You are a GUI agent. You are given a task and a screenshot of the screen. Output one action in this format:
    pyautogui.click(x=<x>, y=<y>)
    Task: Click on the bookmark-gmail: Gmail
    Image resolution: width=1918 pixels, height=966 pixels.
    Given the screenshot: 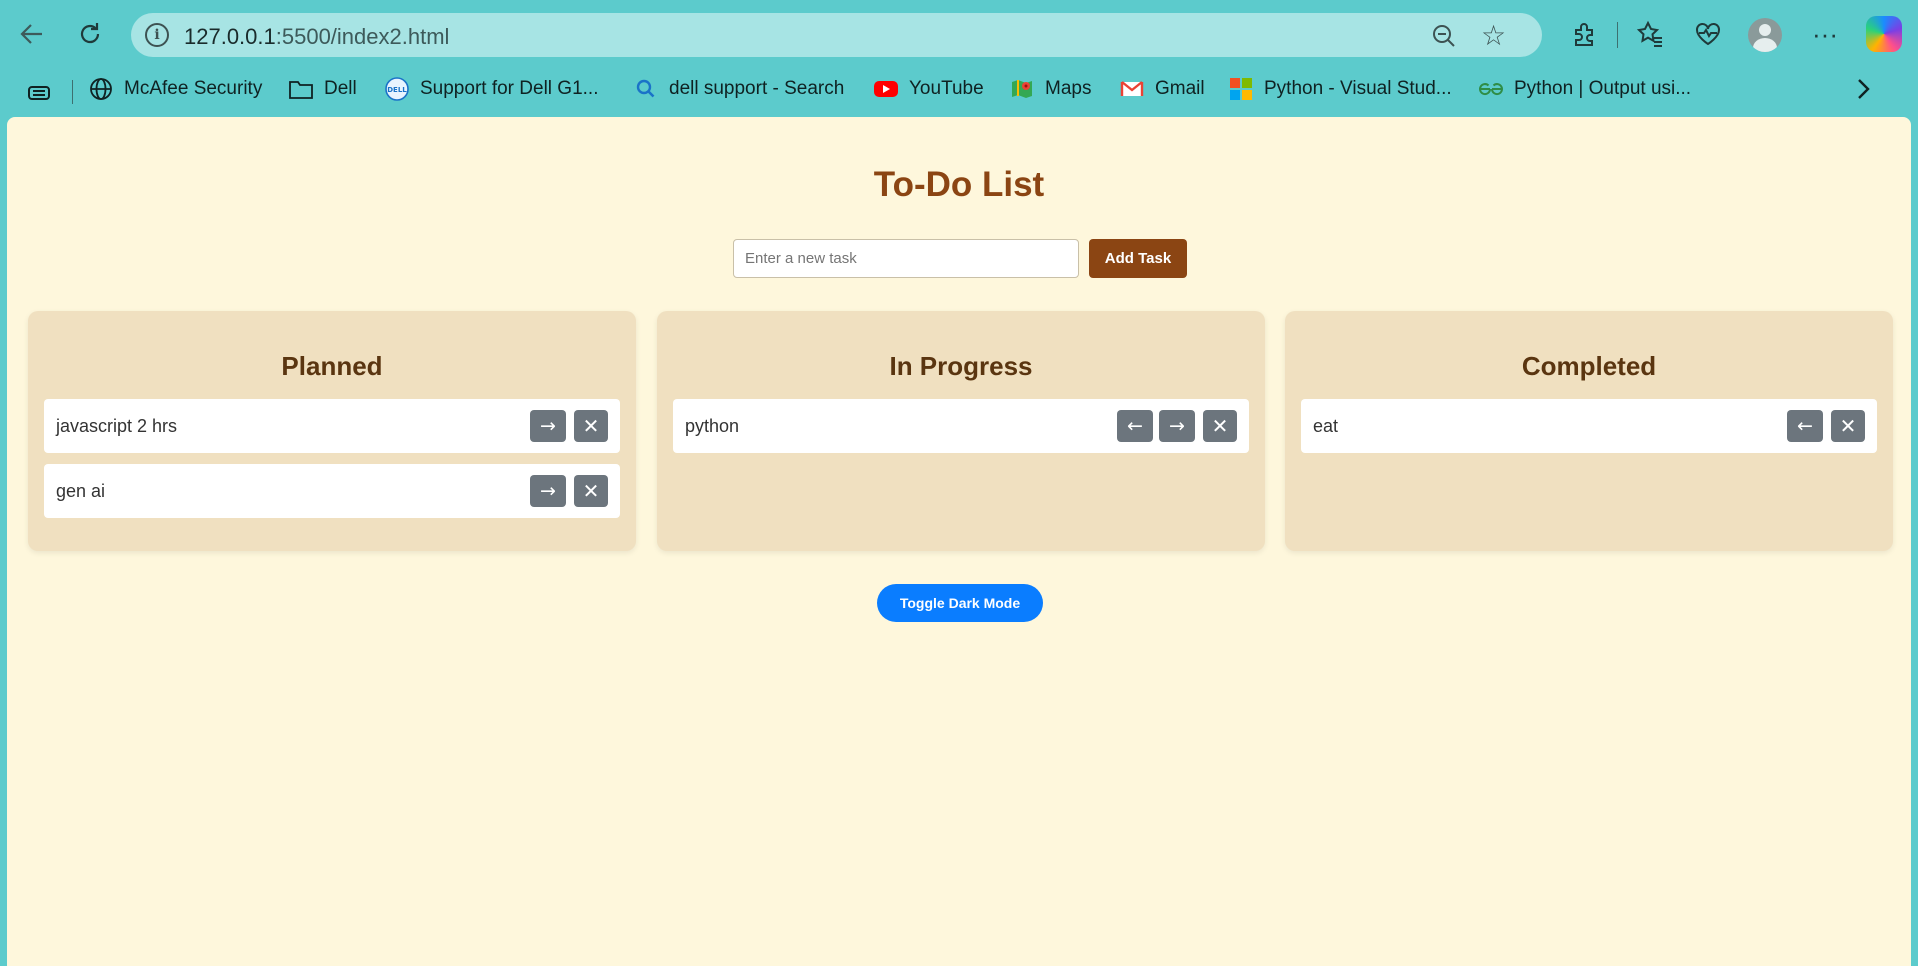 What is the action you would take?
    pyautogui.click(x=1162, y=89)
    